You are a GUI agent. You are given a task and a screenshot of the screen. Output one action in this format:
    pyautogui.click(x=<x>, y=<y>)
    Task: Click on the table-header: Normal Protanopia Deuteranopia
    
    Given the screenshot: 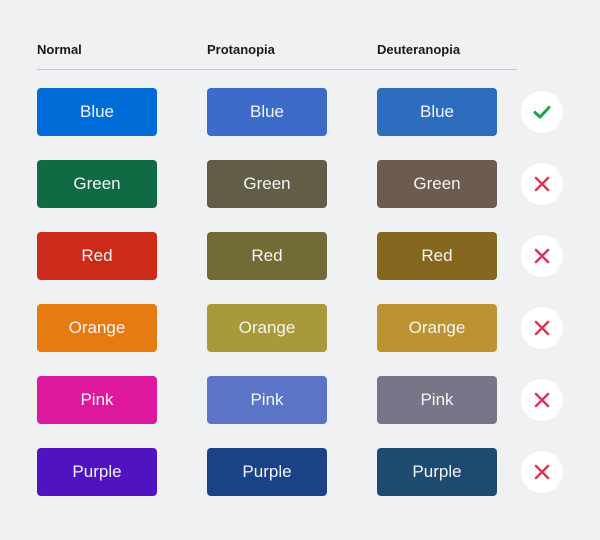 What is the action you would take?
    pyautogui.click(x=300, y=35)
    